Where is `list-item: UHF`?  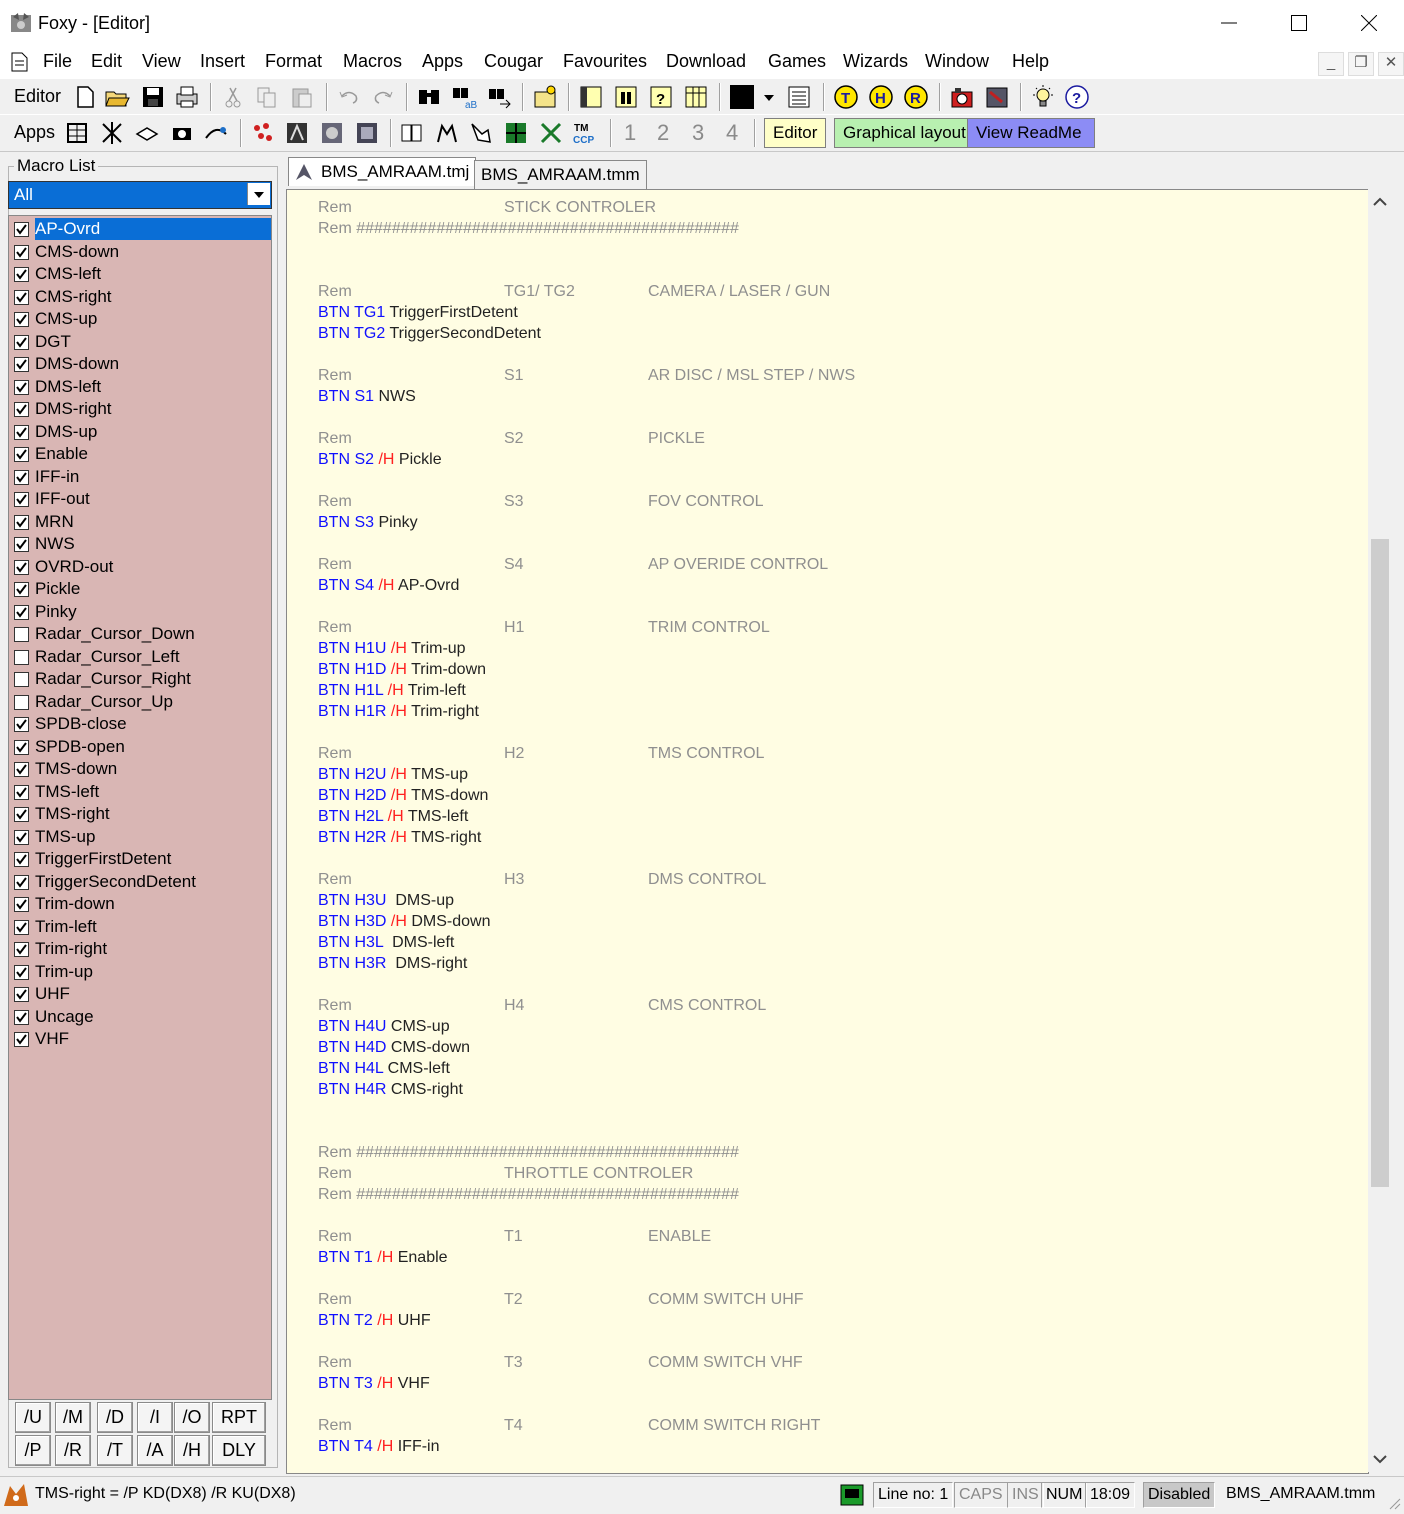 list-item: UHF is located at coordinates (140, 994).